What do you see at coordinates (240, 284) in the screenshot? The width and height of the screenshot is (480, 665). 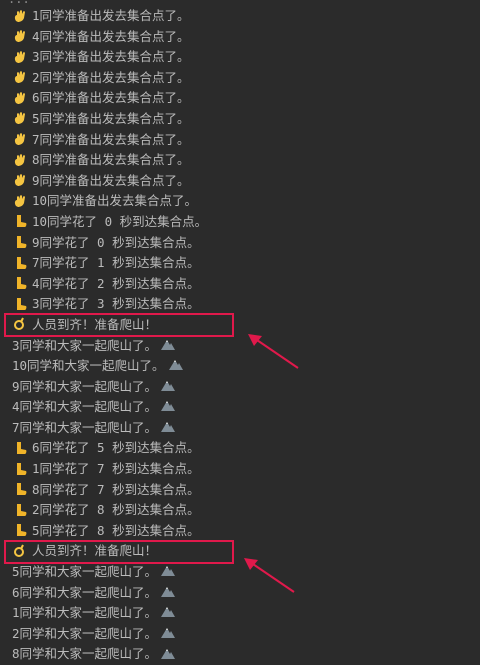 I see `console-line: 4同学花了 2 秒到达集合点。` at bounding box center [240, 284].